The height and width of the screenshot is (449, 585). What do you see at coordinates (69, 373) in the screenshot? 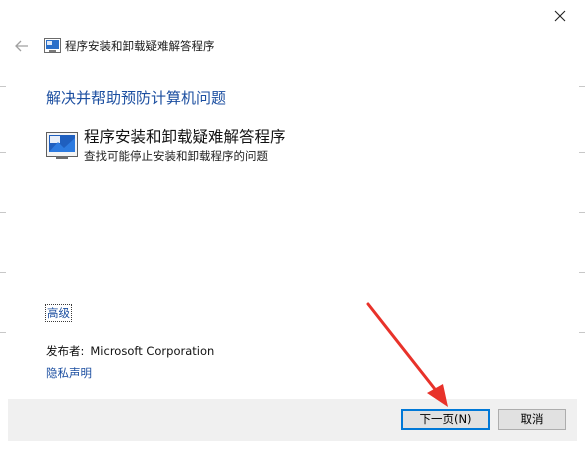
I see `privacy-statement-link: 隐私声明` at bounding box center [69, 373].